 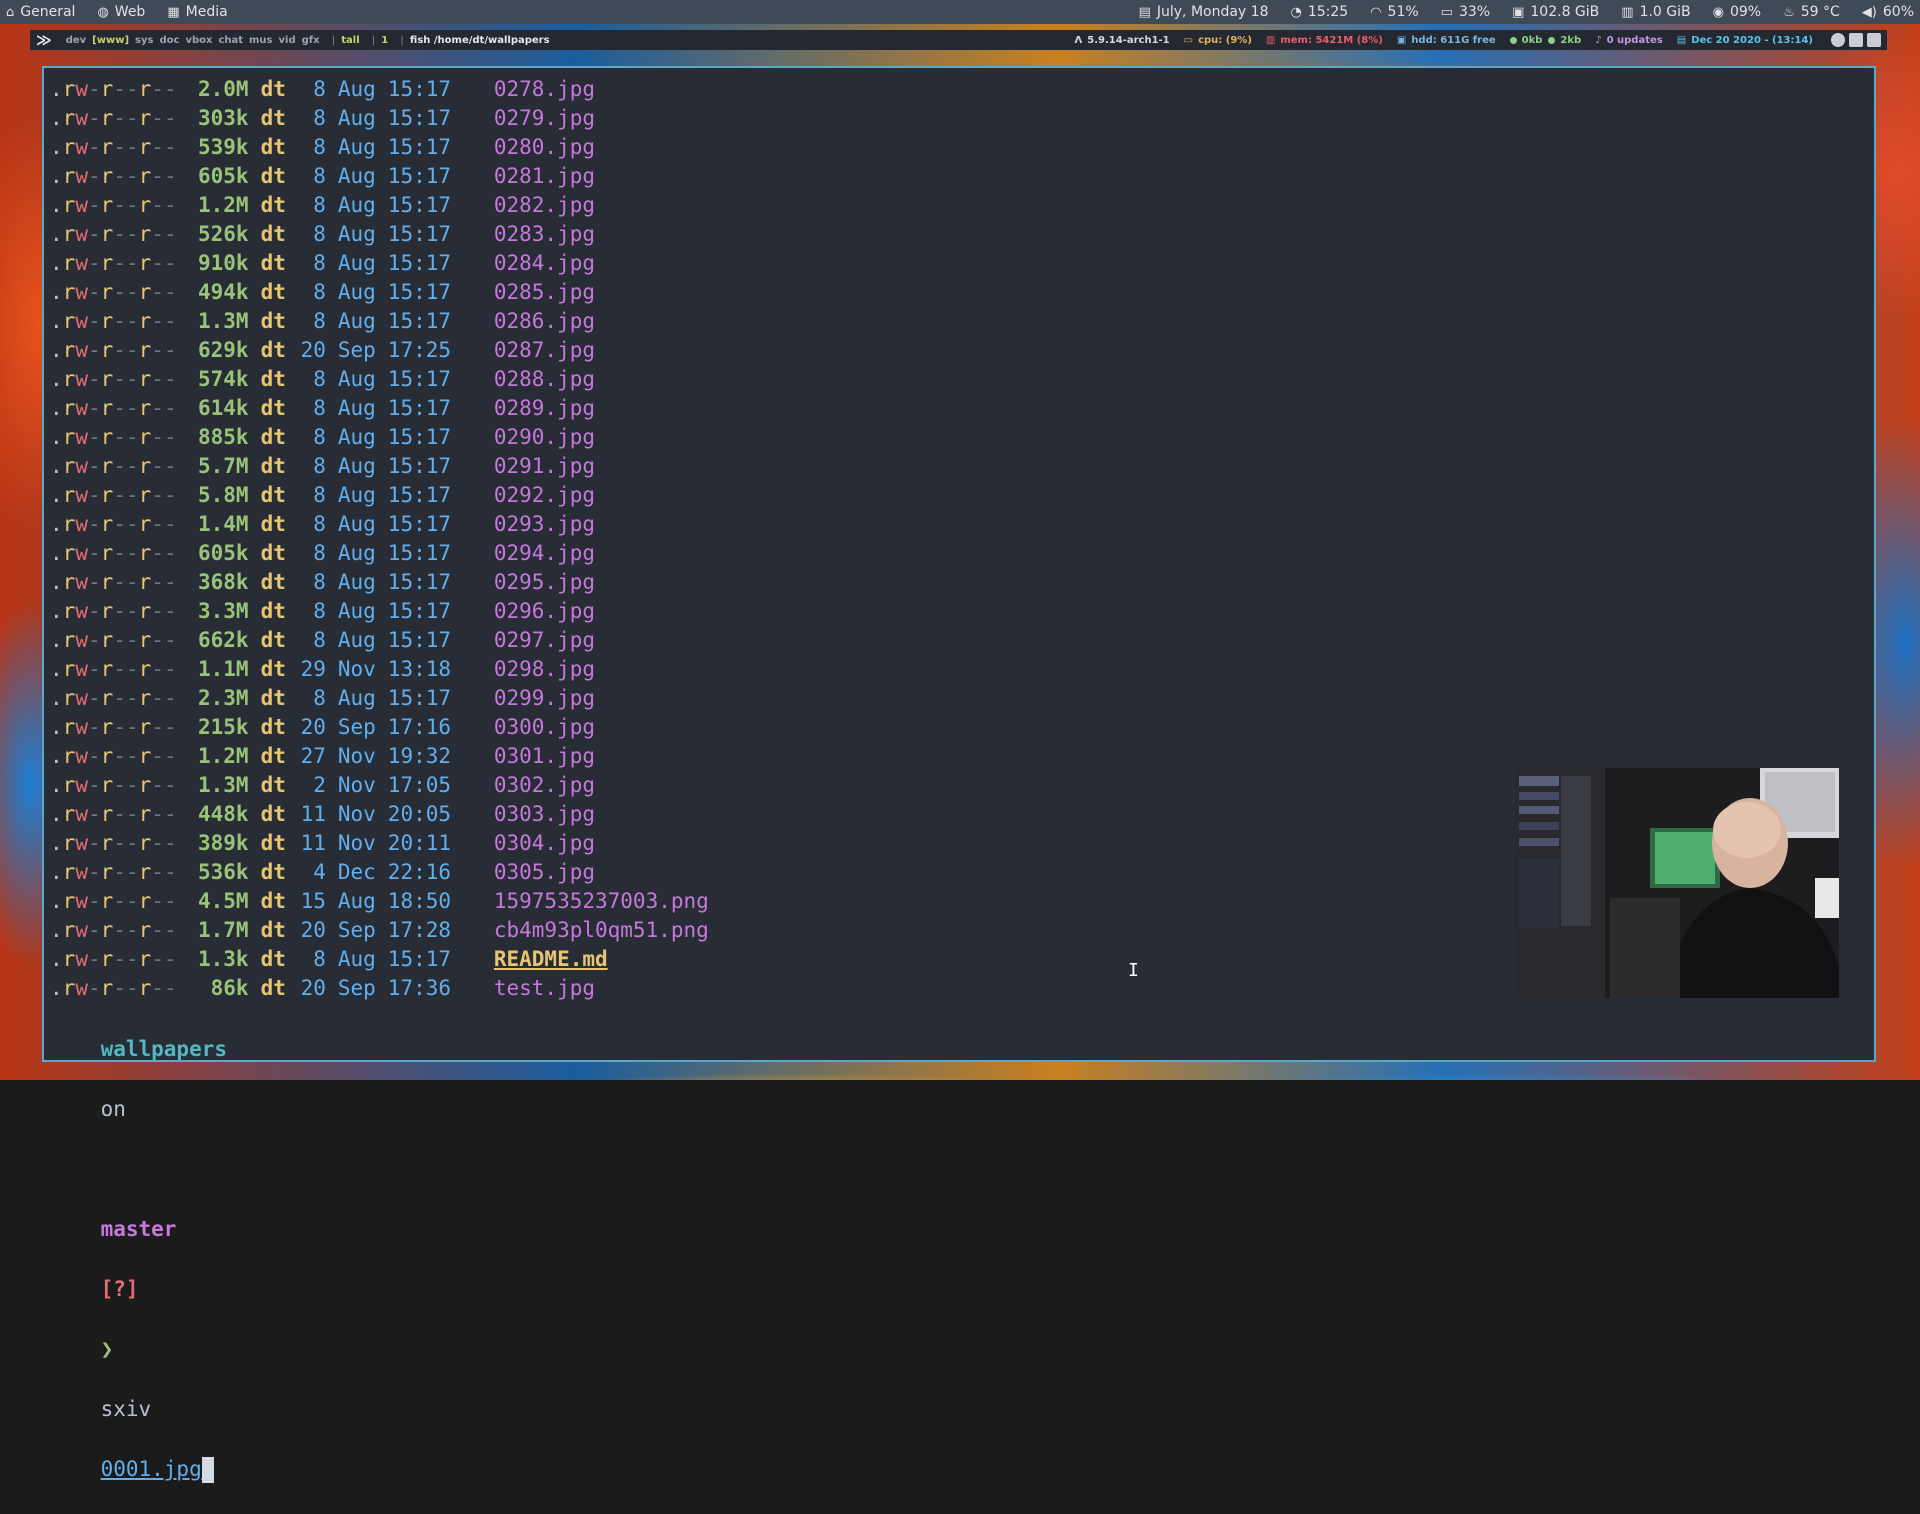 What do you see at coordinates (379, 205) in the screenshot?
I see `file-row: .rw-r--r-- 1.2M dt 8 Aug 15:17 0282.jpg` at bounding box center [379, 205].